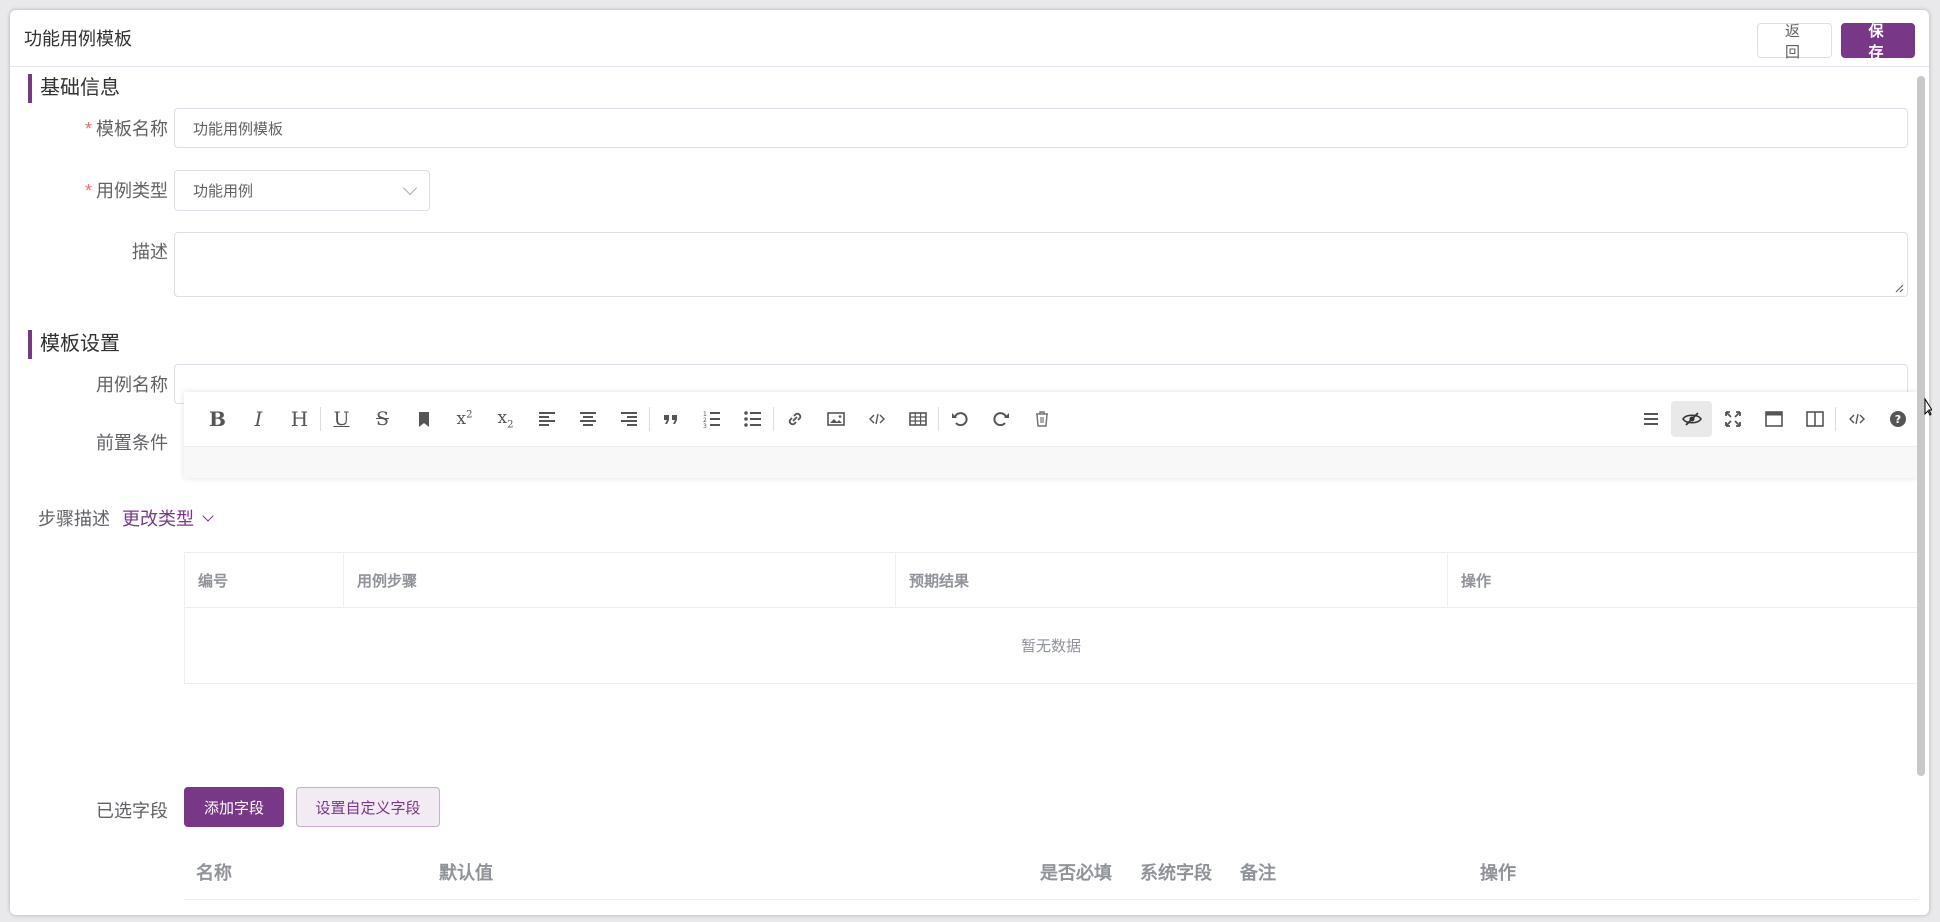 Image resolution: width=1940 pixels, height=922 pixels. What do you see at coordinates (752, 419) in the screenshot?
I see `unordered-list-icon` at bounding box center [752, 419].